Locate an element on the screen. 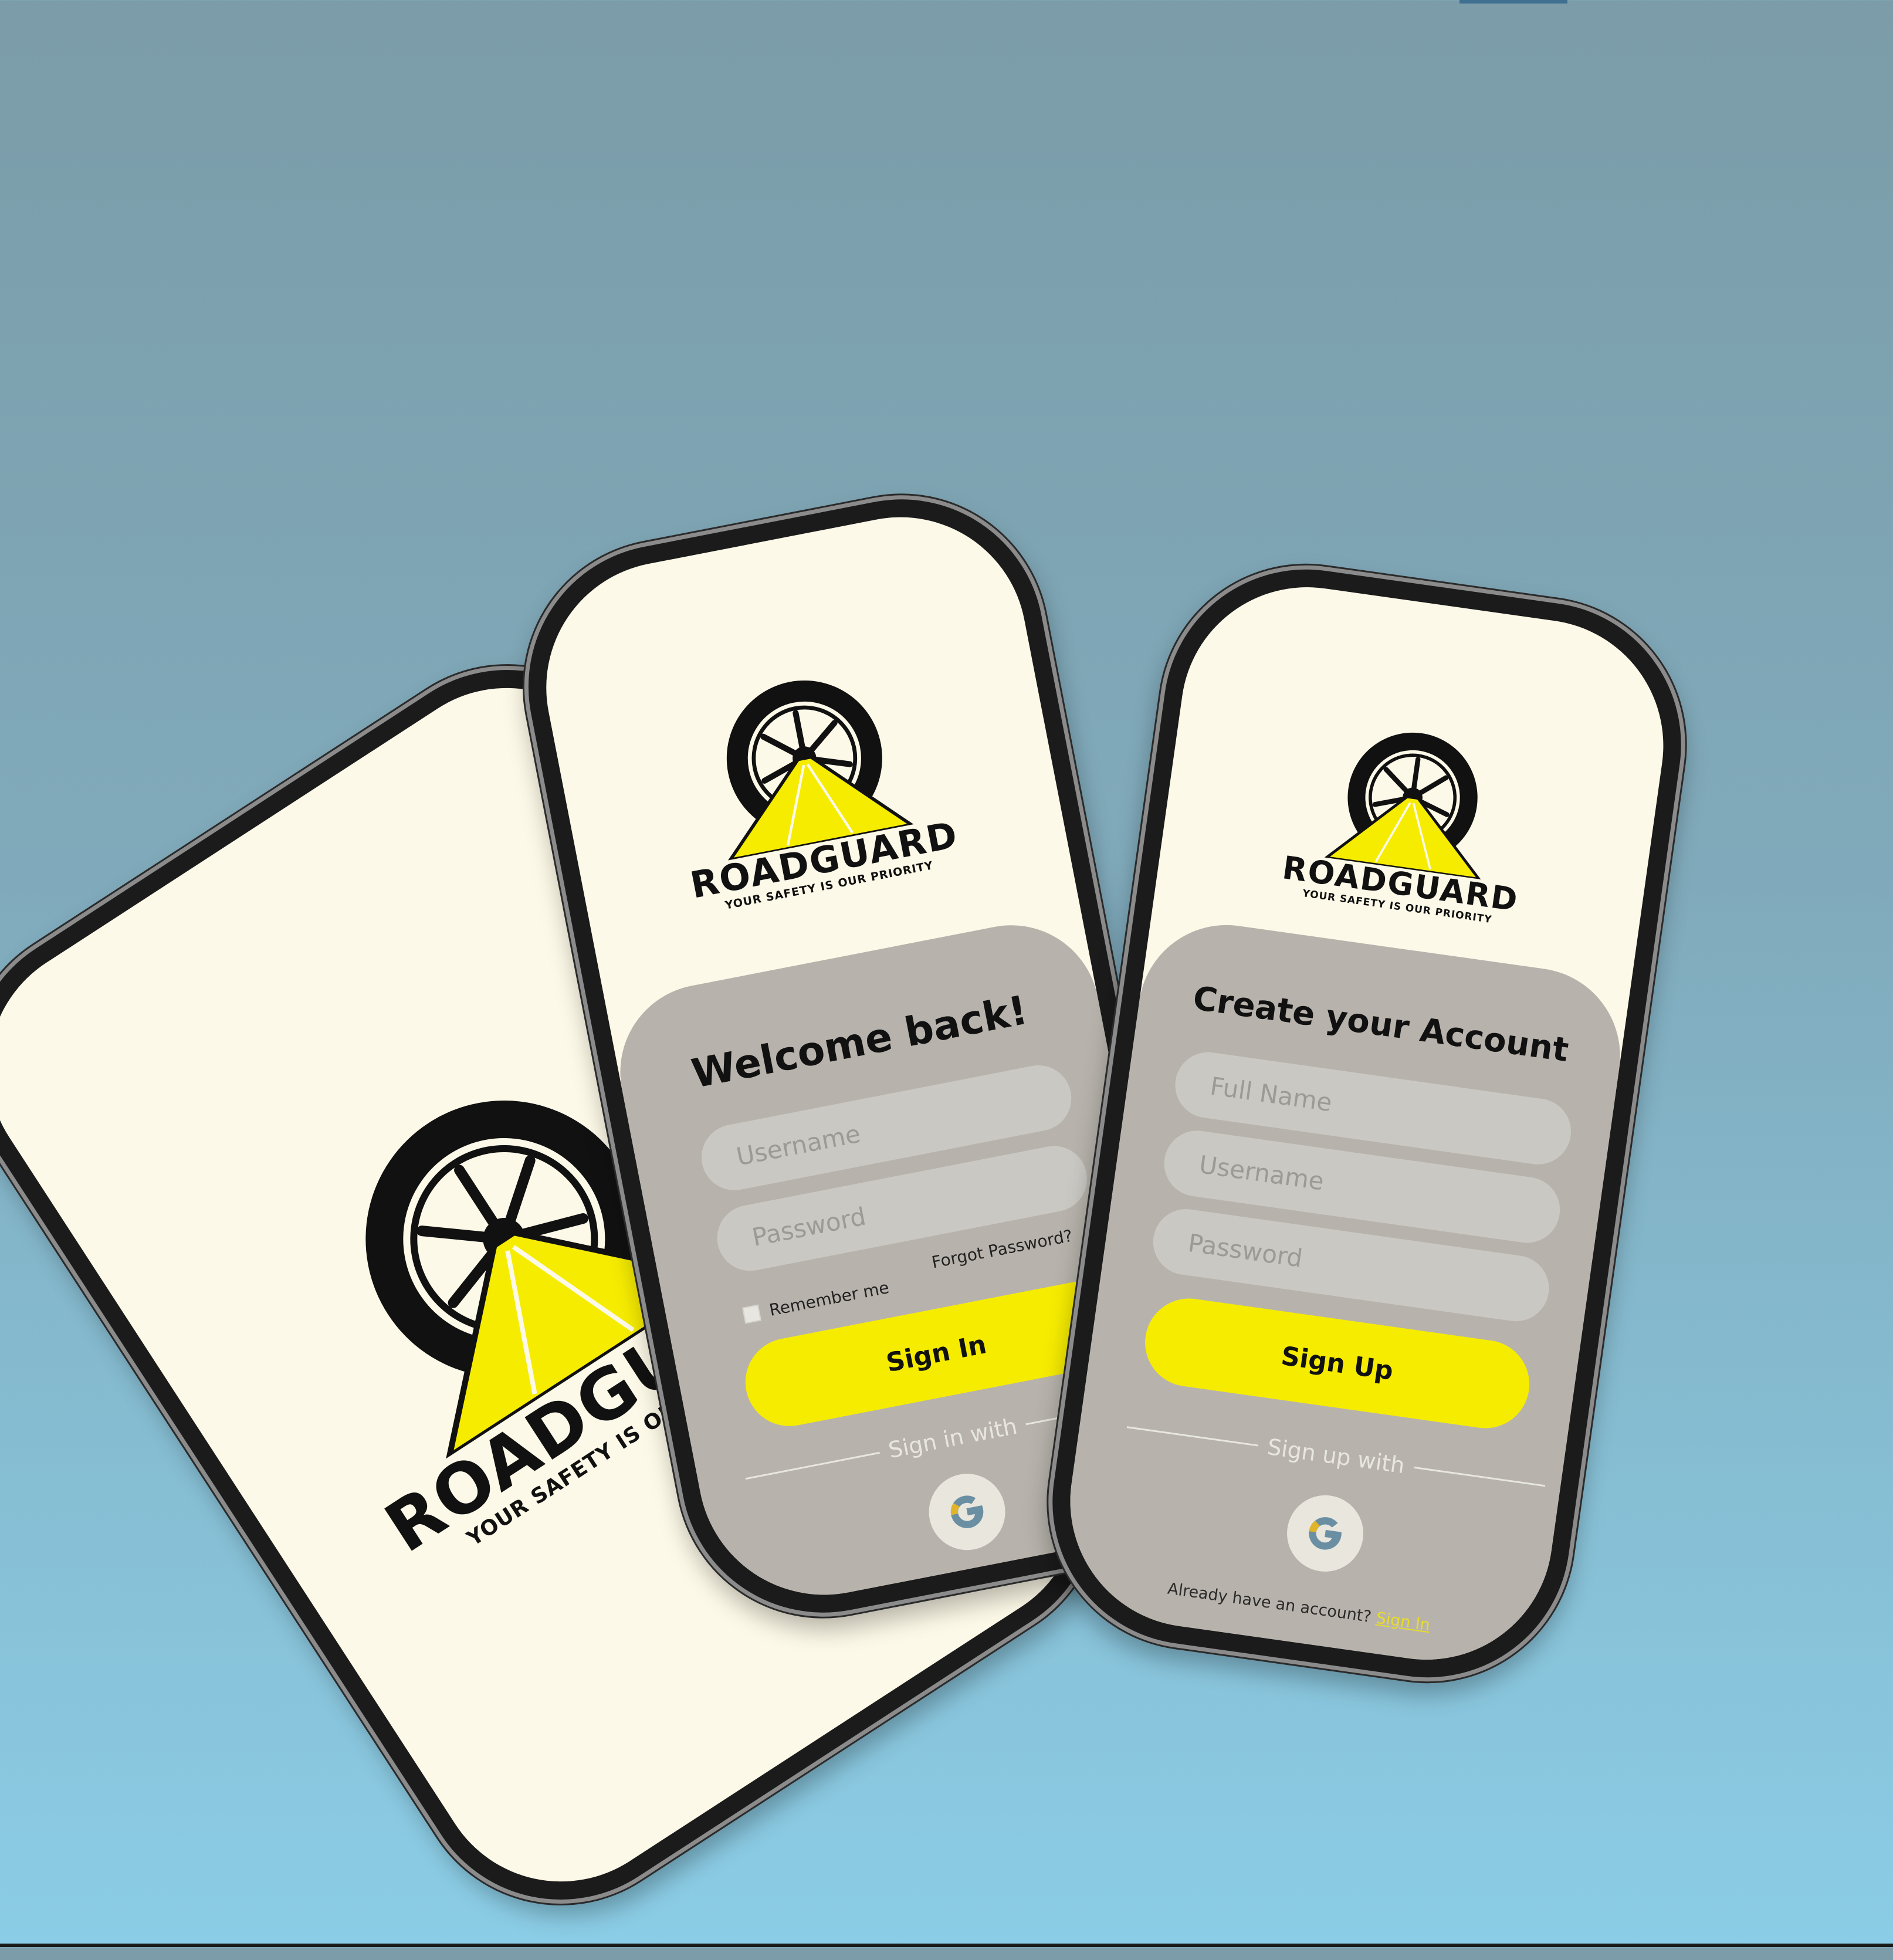 This screenshot has height=1960, width=1893. bottom-edge-bar is located at coordinates (946, 1946).